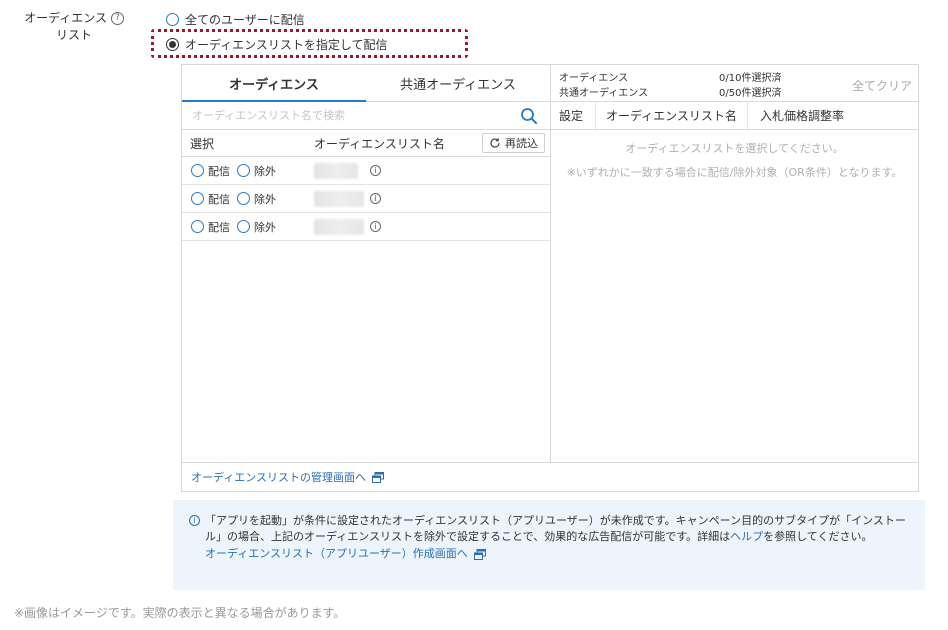 The width and height of the screenshot is (948, 630). What do you see at coordinates (750, 93) in the screenshot?
I see `common-count-value: 0/50件選択済` at bounding box center [750, 93].